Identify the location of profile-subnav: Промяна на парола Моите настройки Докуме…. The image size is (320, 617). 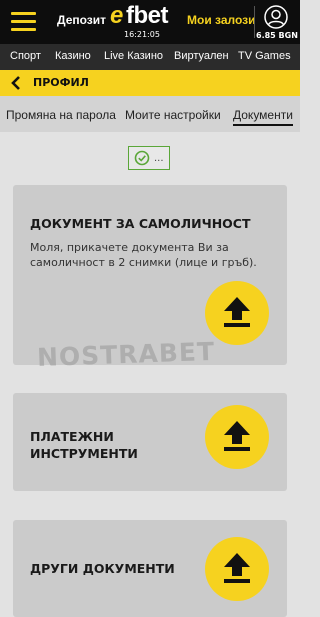
(150, 114).